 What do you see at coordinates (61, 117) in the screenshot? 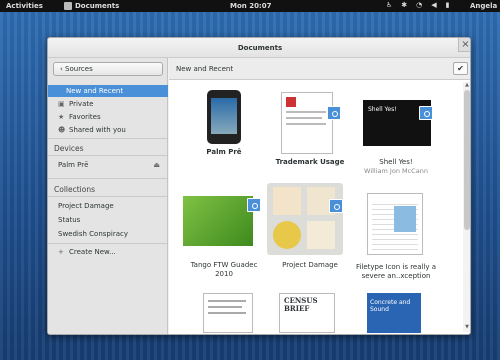
I see `star-icon: ★` at bounding box center [61, 117].